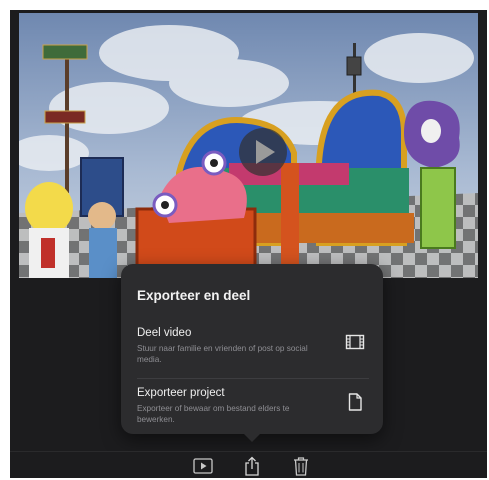  What do you see at coordinates (49, 230) in the screenshot?
I see `blonde-figure` at bounding box center [49, 230].